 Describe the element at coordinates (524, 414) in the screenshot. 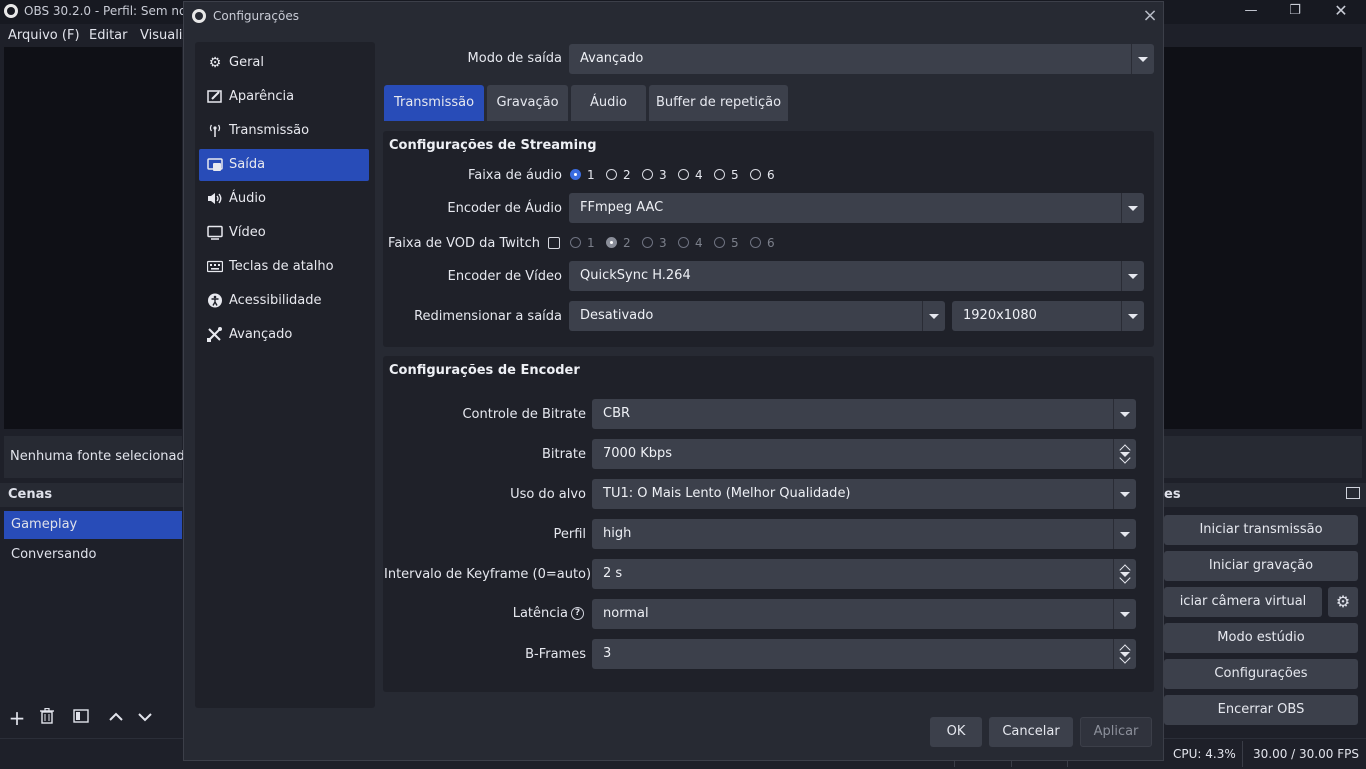

I see `rate-control-label: Controle de Bitrate` at that location.